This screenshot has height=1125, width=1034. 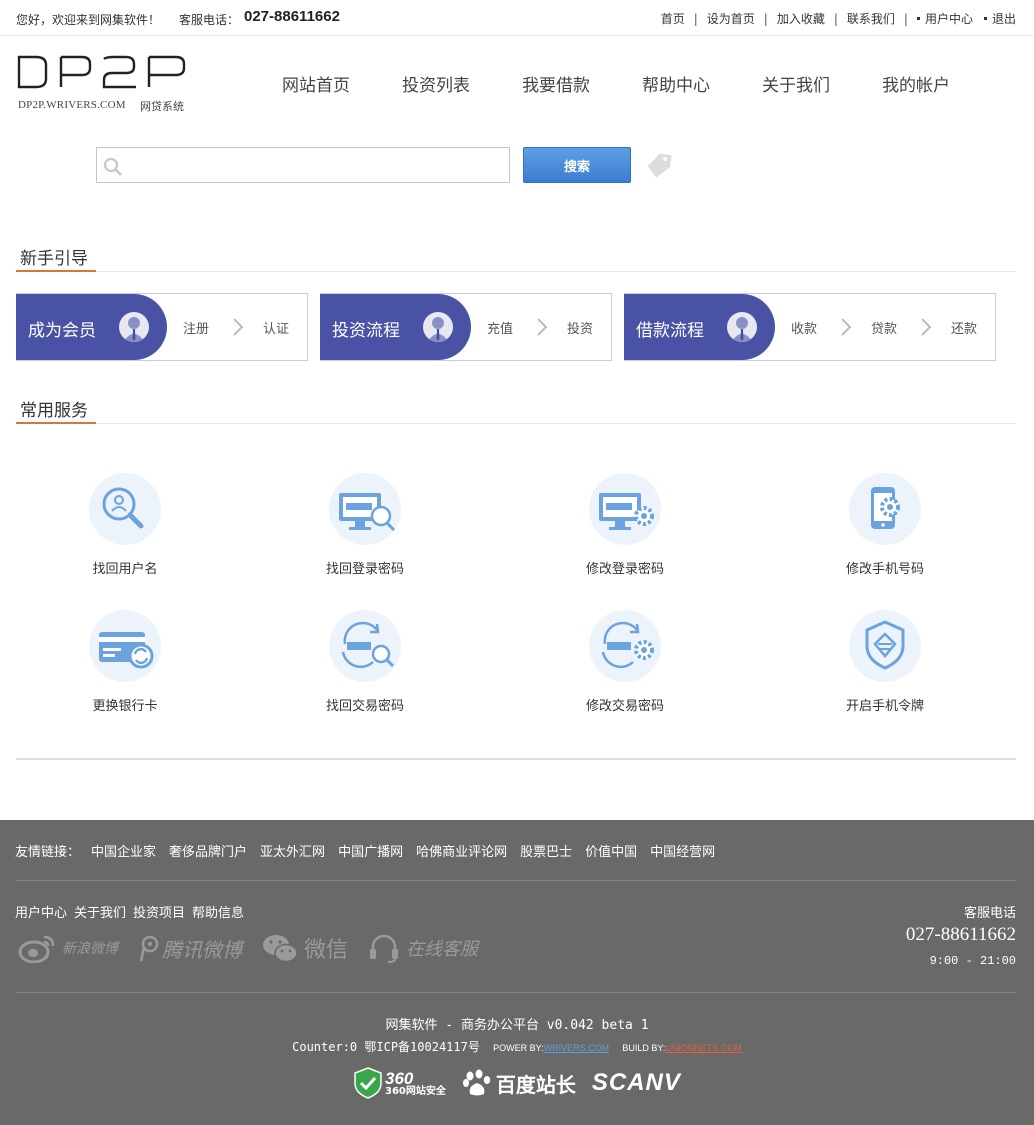 What do you see at coordinates (516, 408) in the screenshot?
I see `services-section-title: 常用服务` at bounding box center [516, 408].